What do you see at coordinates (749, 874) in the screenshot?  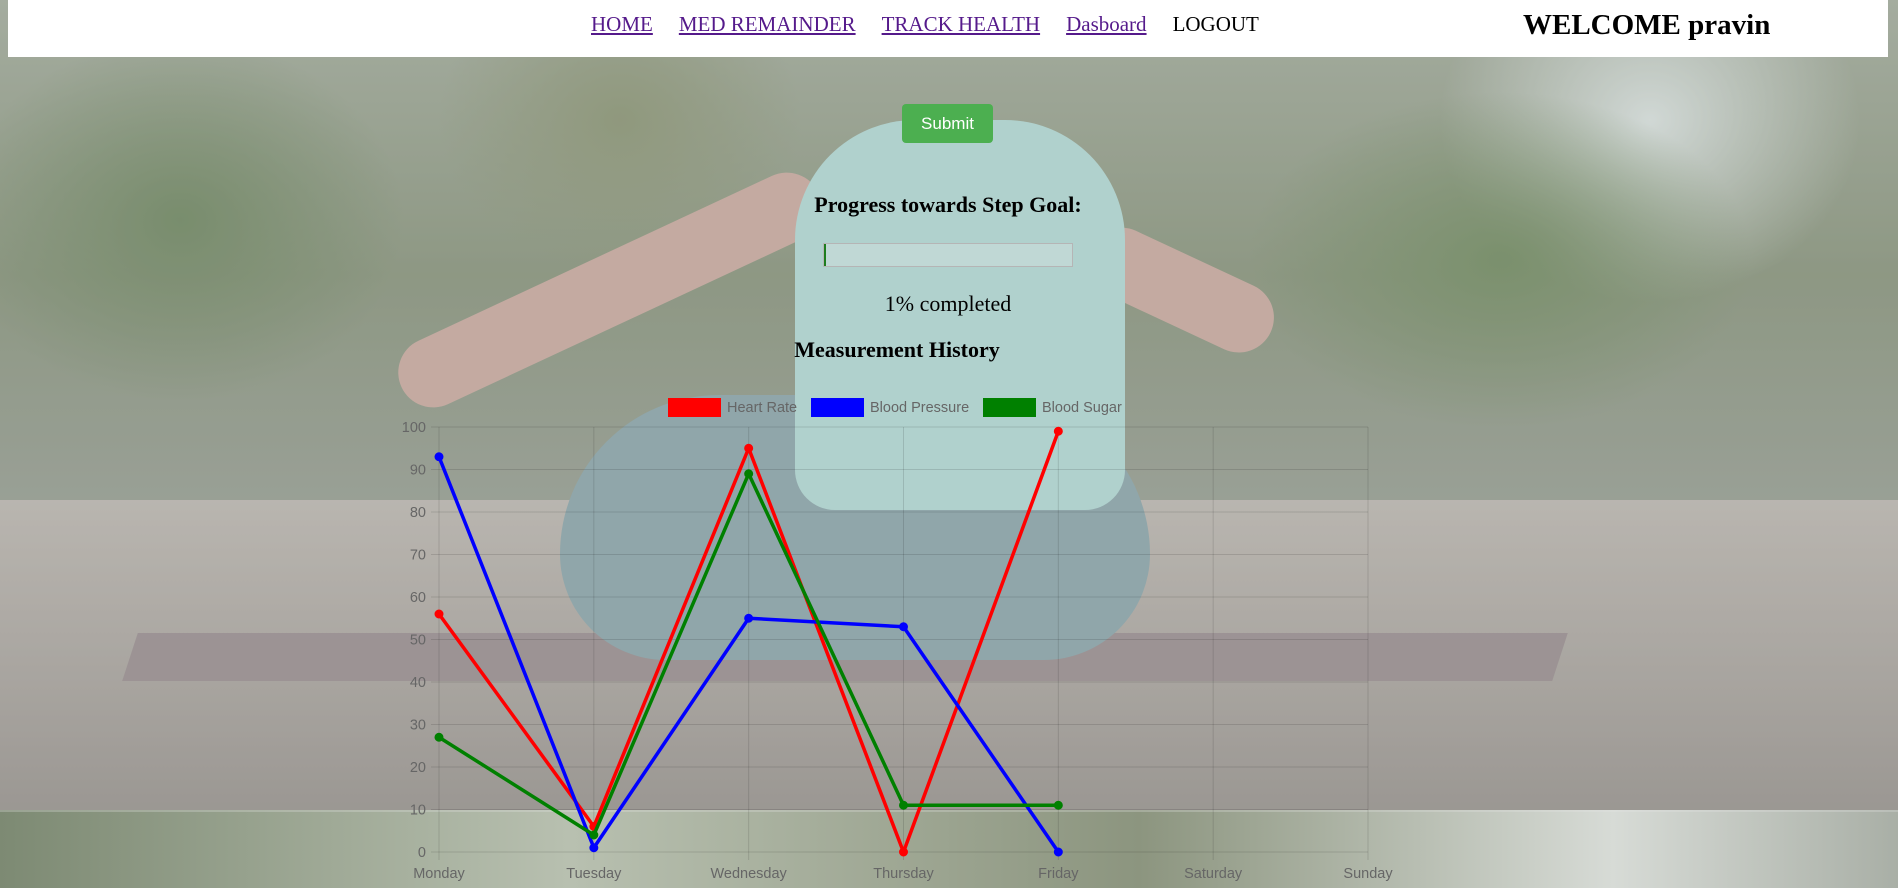 I see `x-tick-label: Wednesday` at bounding box center [749, 874].